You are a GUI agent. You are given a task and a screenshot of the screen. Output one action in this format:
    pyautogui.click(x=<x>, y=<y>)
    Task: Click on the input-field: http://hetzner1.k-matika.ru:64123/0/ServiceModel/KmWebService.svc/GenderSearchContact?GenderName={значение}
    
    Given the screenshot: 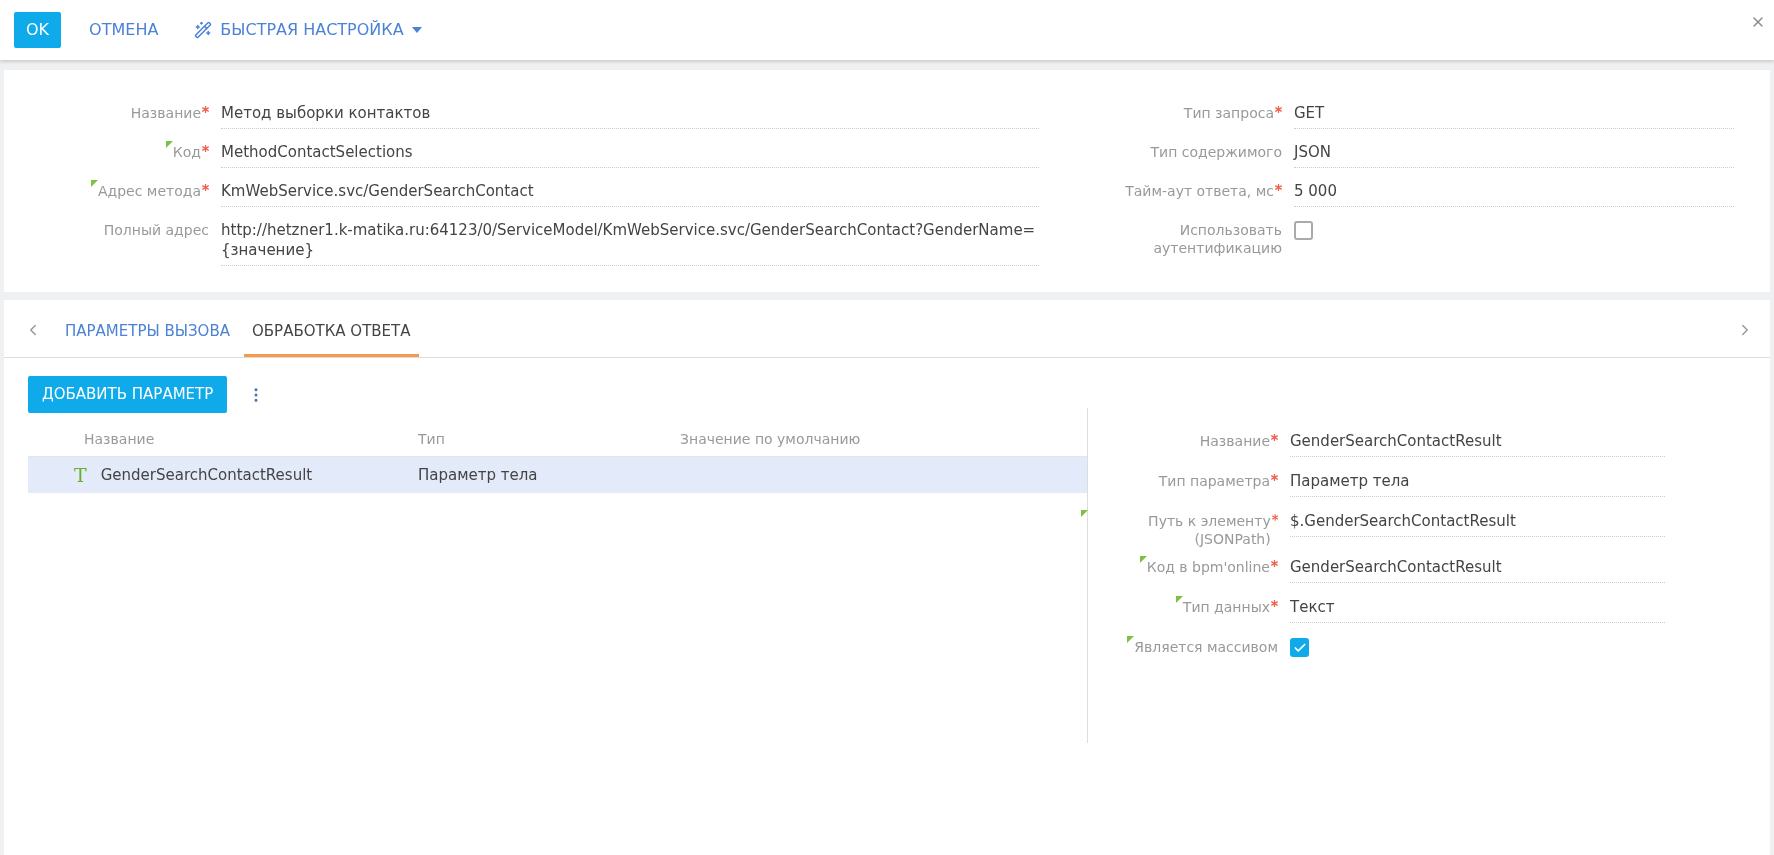 What is the action you would take?
    pyautogui.click(x=630, y=240)
    